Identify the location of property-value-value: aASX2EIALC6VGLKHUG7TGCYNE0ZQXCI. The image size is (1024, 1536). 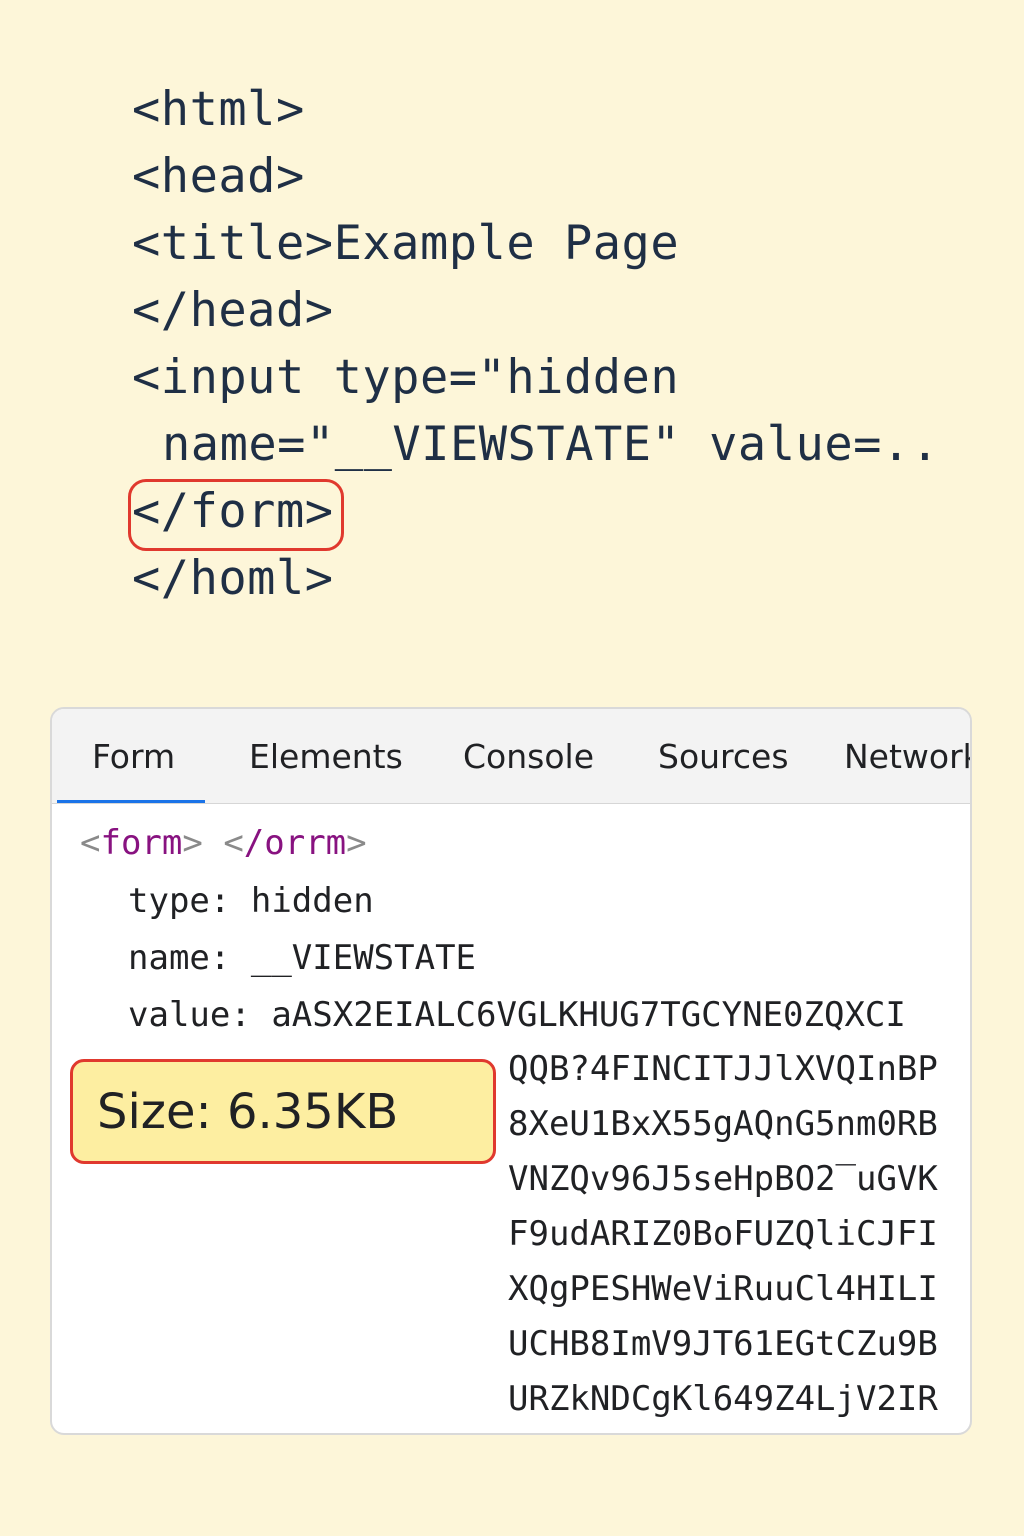
(588, 1015).